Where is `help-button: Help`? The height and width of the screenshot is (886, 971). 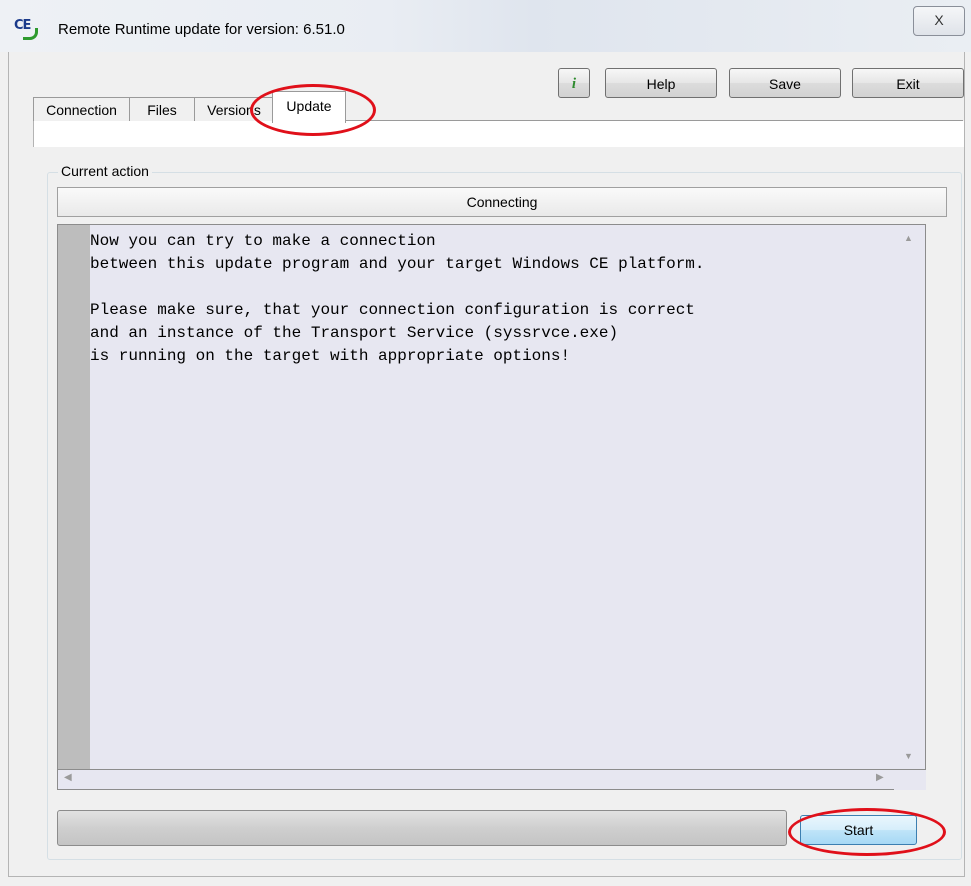 help-button: Help is located at coordinates (661, 83).